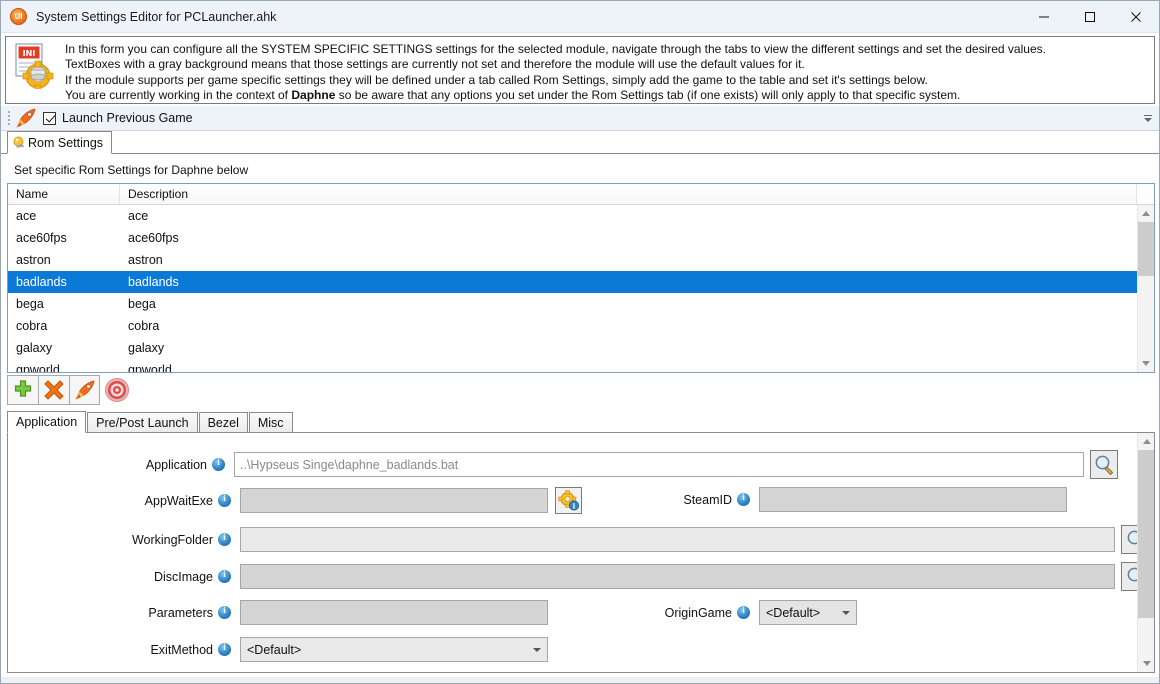 The height and width of the screenshot is (684, 1160). I want to click on target-button, so click(117, 390).